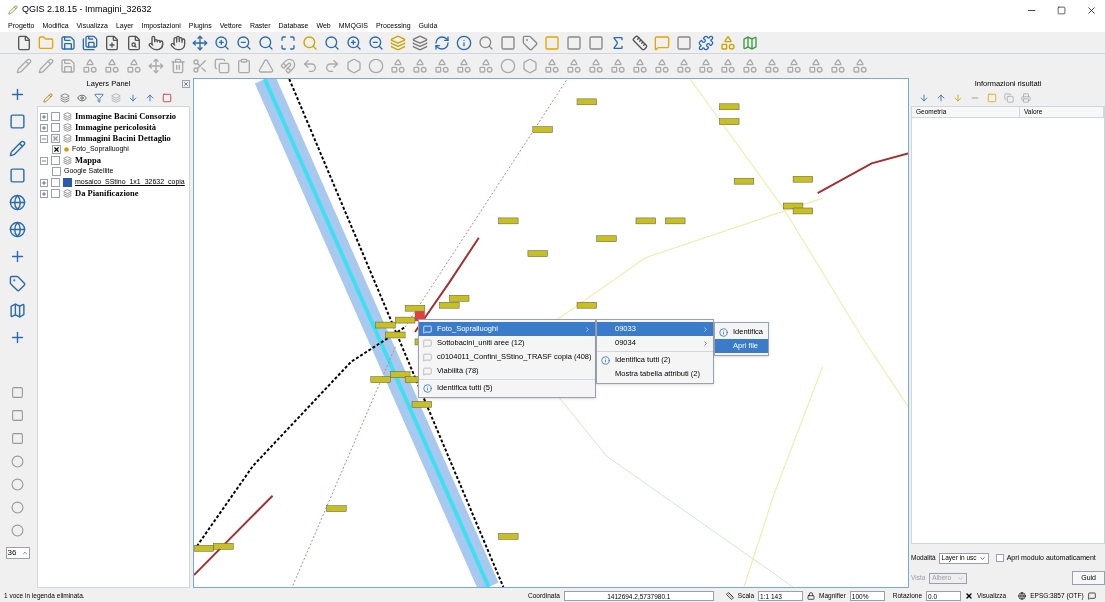 The width and height of the screenshot is (1105, 602). I want to click on tag-icon, so click(530, 42).